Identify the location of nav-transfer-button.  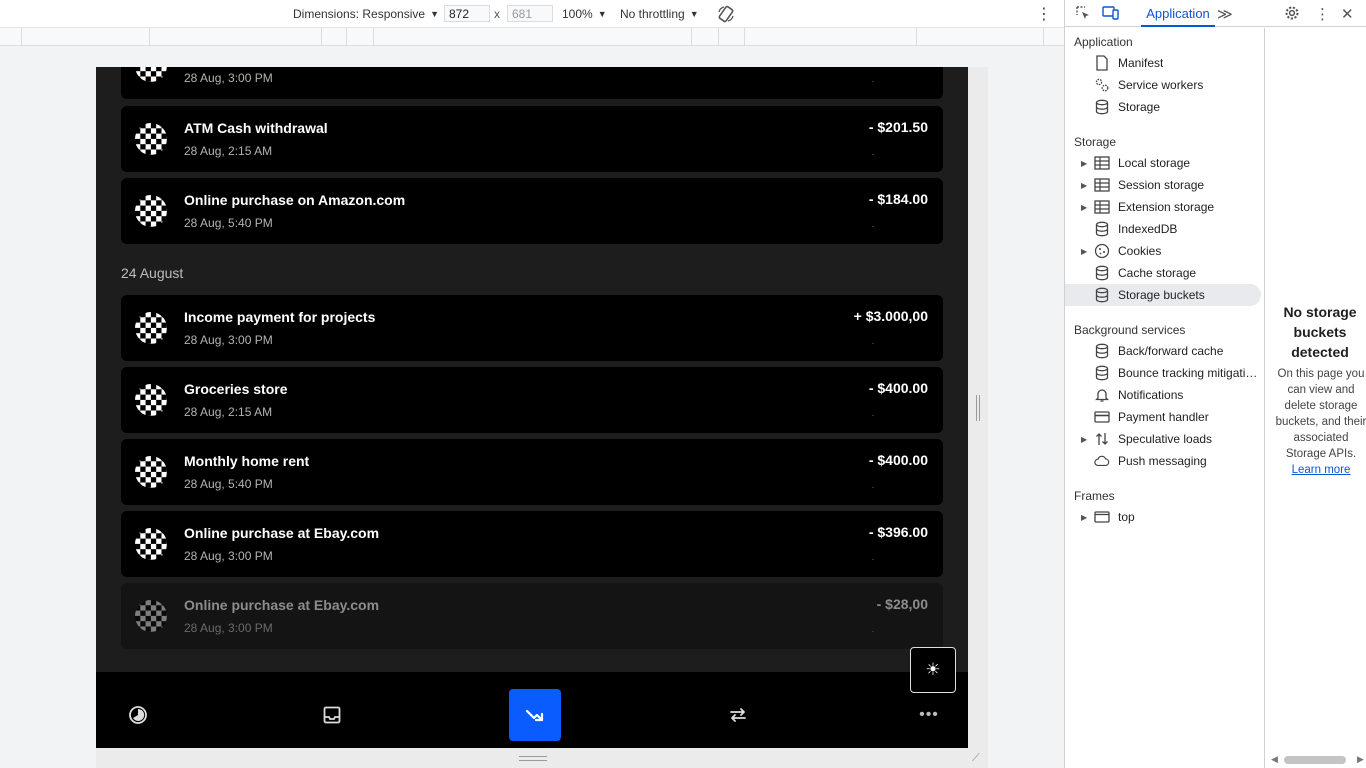
(738, 715).